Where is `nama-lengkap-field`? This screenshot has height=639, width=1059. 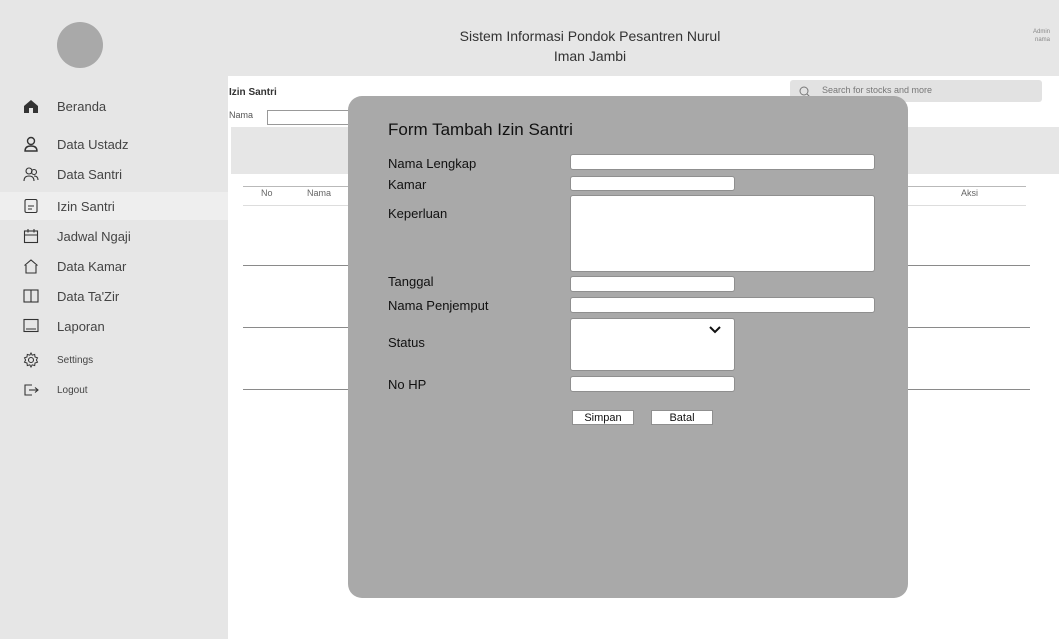
nama-lengkap-field is located at coordinates (722, 162).